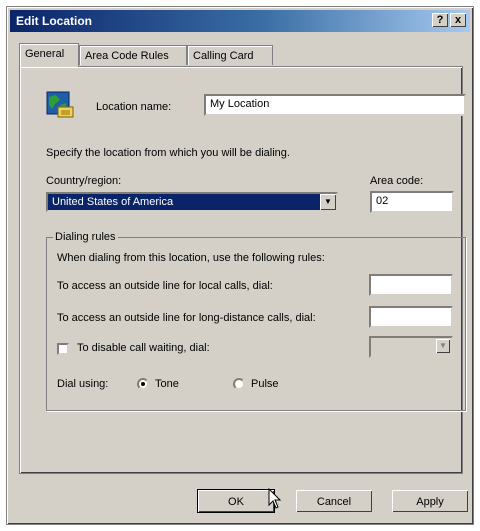 This screenshot has width=480, height=531. Describe the element at coordinates (61, 104) in the screenshot. I see `location-icon` at that location.